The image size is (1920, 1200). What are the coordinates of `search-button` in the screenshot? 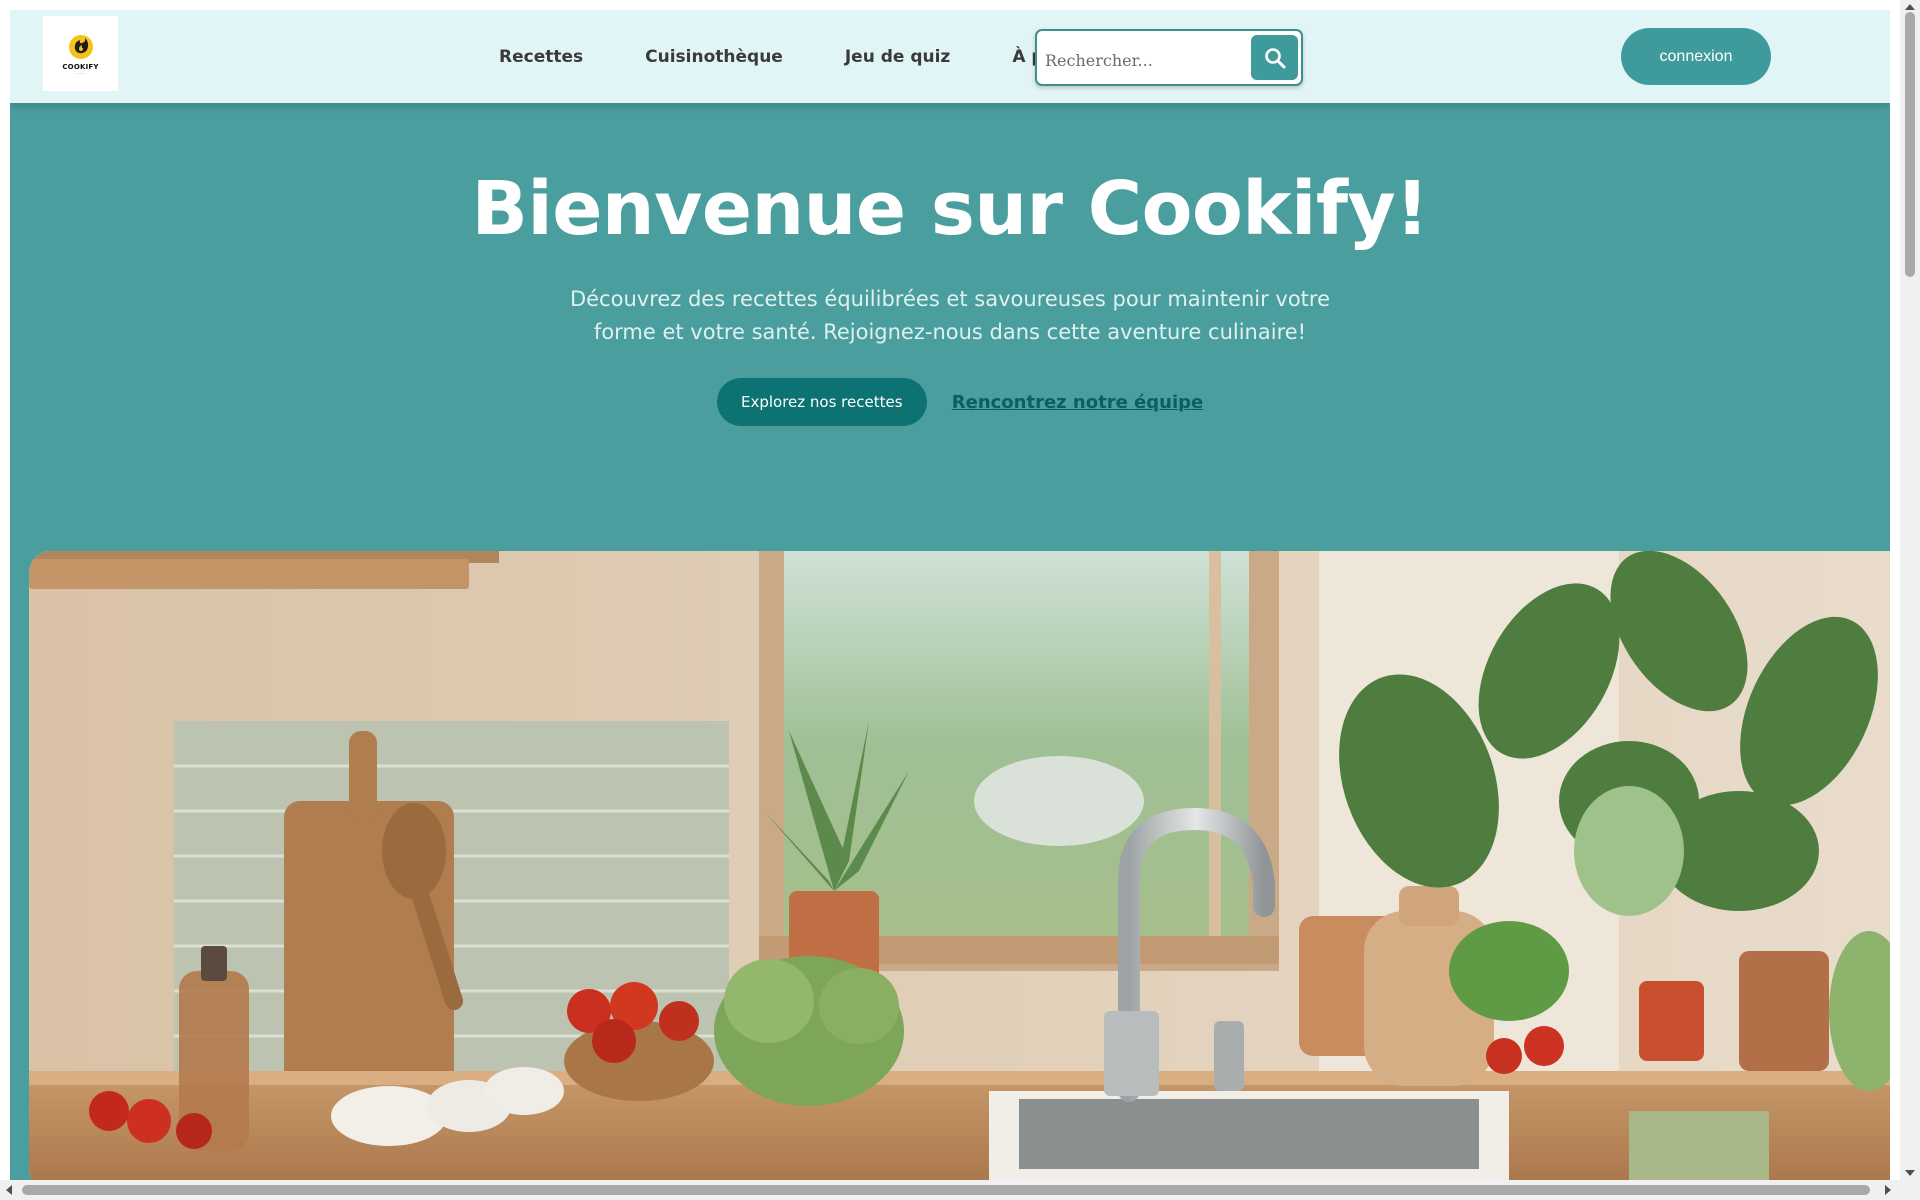 It's located at (1274, 57).